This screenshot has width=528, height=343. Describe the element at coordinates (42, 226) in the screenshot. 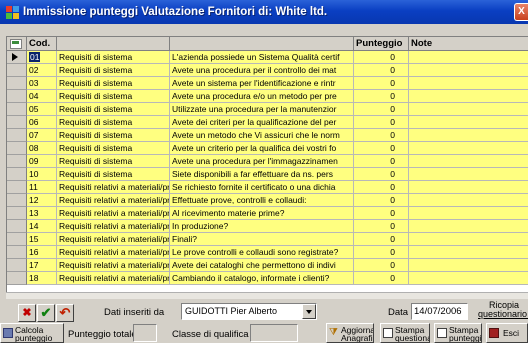

I see `cell-code: 14` at that location.